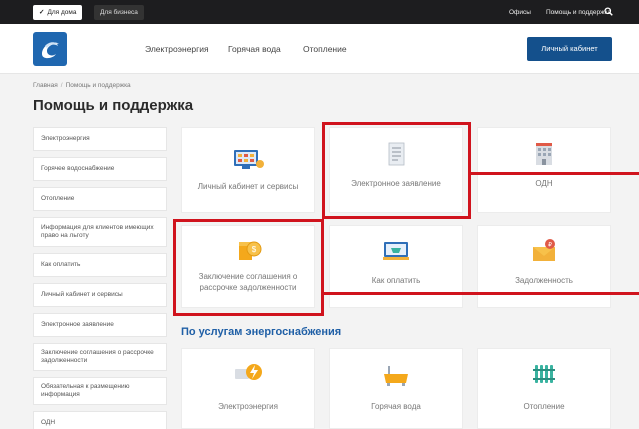  I want to click on tile-label: Задолженность, so click(544, 280).